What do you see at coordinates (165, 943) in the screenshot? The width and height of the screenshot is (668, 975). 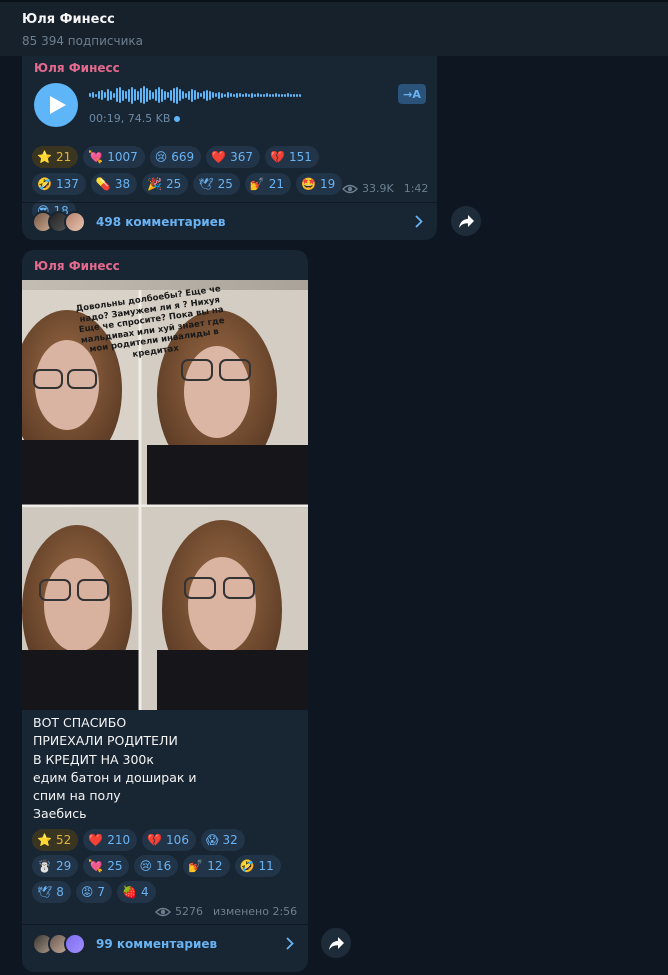 I see `comments-button: 99 комментариев` at bounding box center [165, 943].